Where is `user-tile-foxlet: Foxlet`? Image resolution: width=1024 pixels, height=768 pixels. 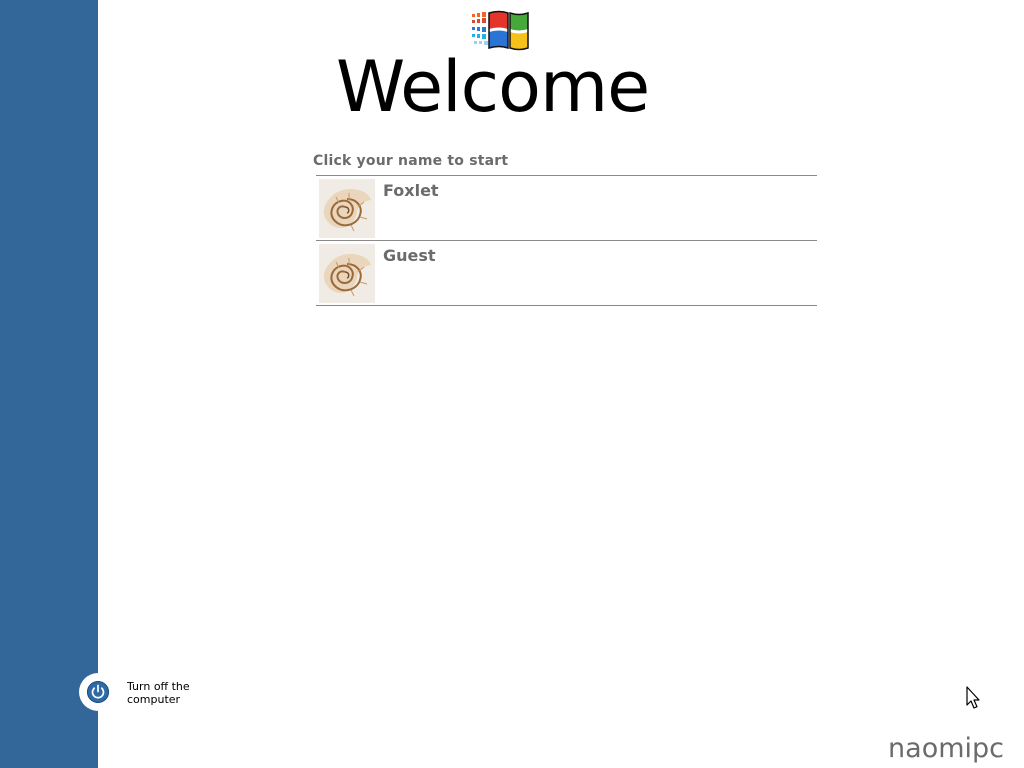 user-tile-foxlet: Foxlet is located at coordinates (566, 208).